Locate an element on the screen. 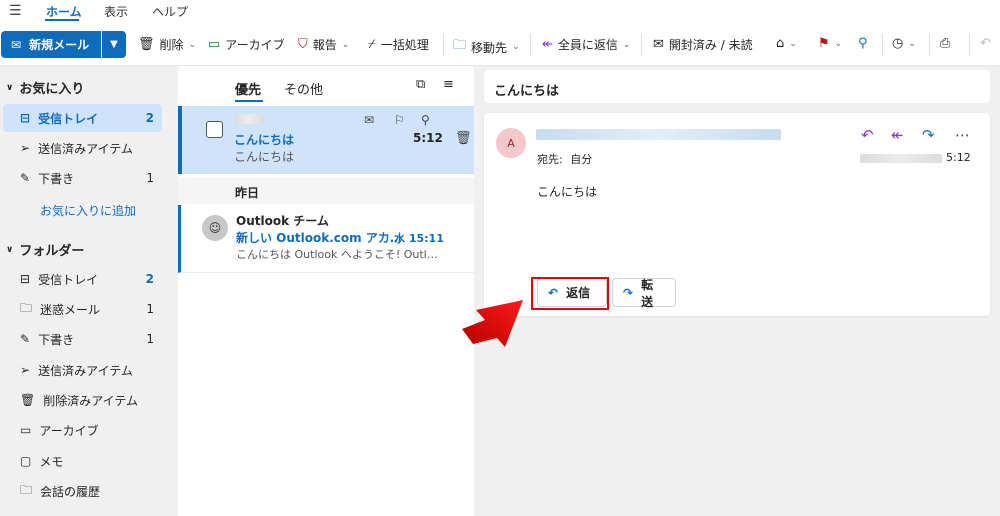 The height and width of the screenshot is (516, 1000). reply-all-label: 全員に返信 is located at coordinates (587, 45).